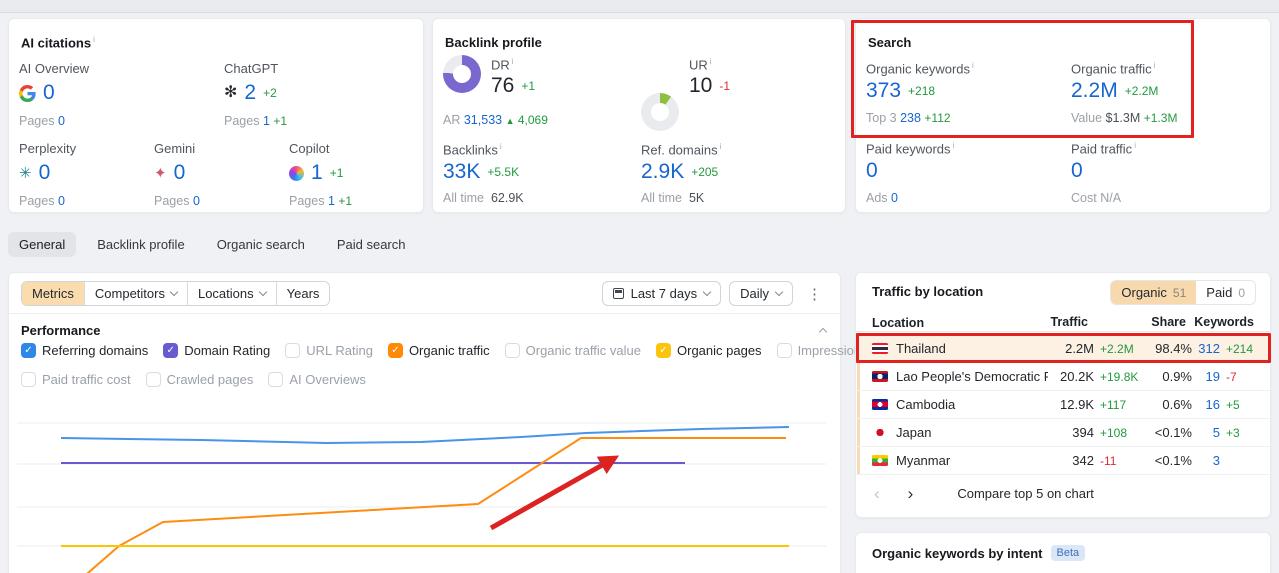 The width and height of the screenshot is (1279, 573). What do you see at coordinates (554, 493) in the screenshot?
I see `annotation-arrow` at bounding box center [554, 493].